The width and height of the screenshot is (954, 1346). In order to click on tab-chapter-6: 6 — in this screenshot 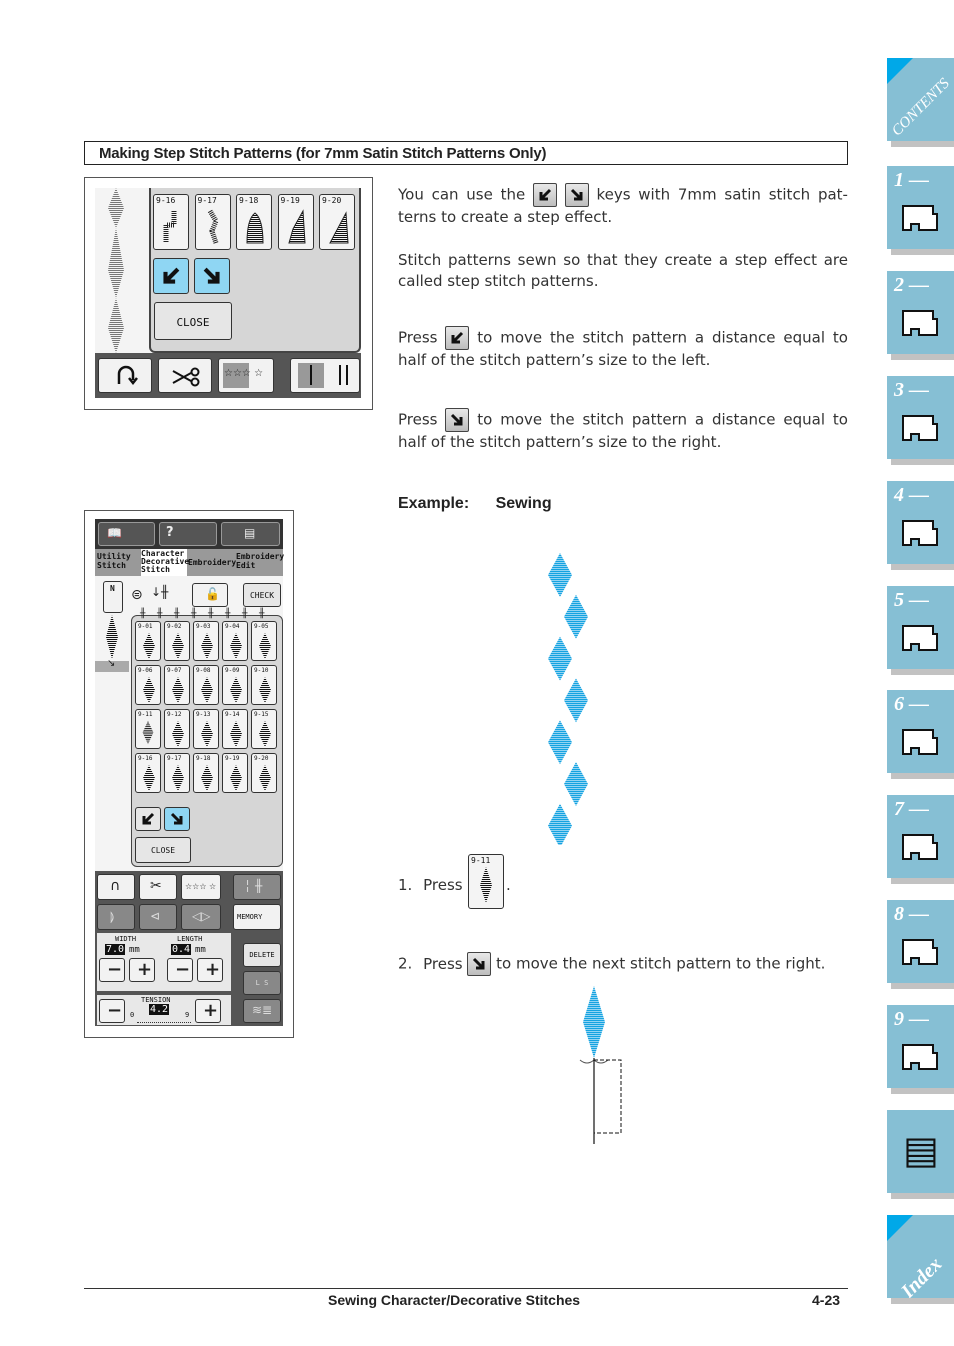, I will do `click(920, 731)`.